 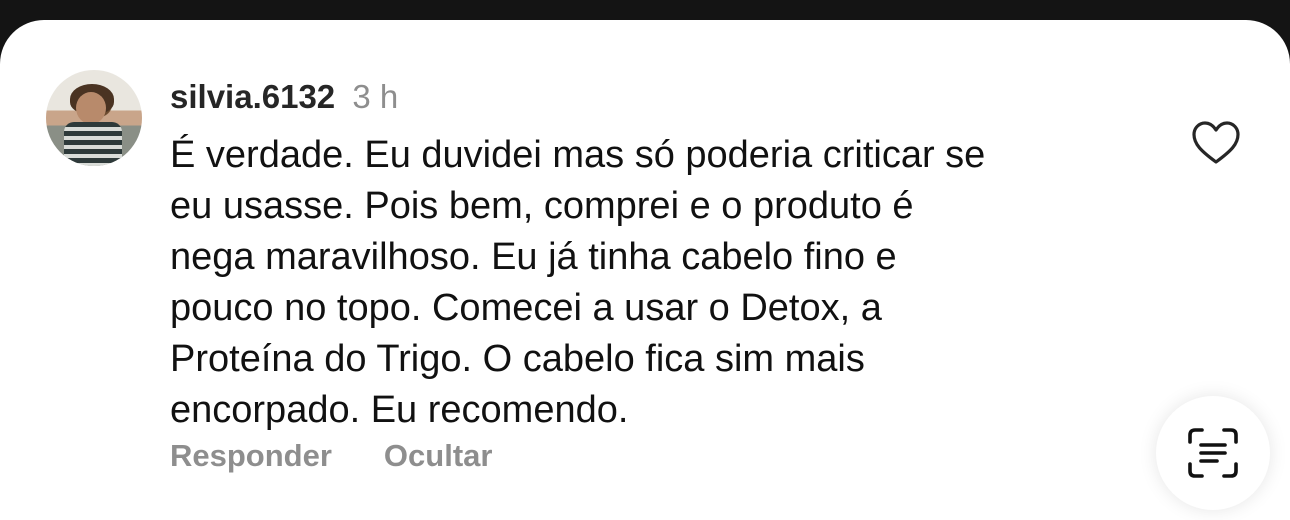 What do you see at coordinates (1216, 143) in the screenshot?
I see `heart-icon` at bounding box center [1216, 143].